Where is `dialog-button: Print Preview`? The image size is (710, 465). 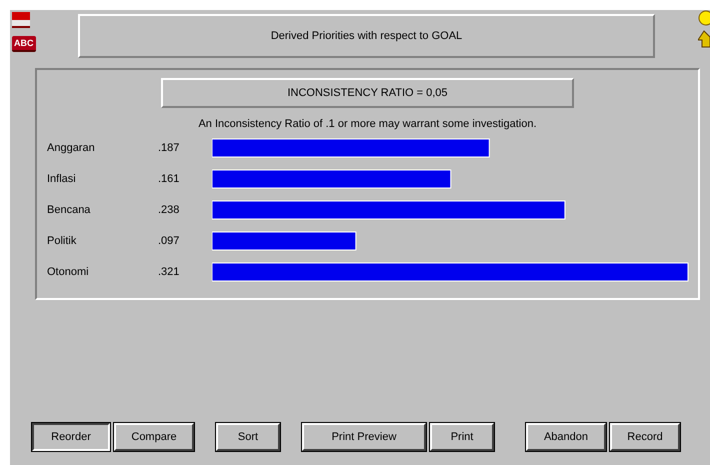 dialog-button: Print Preview is located at coordinates (364, 437).